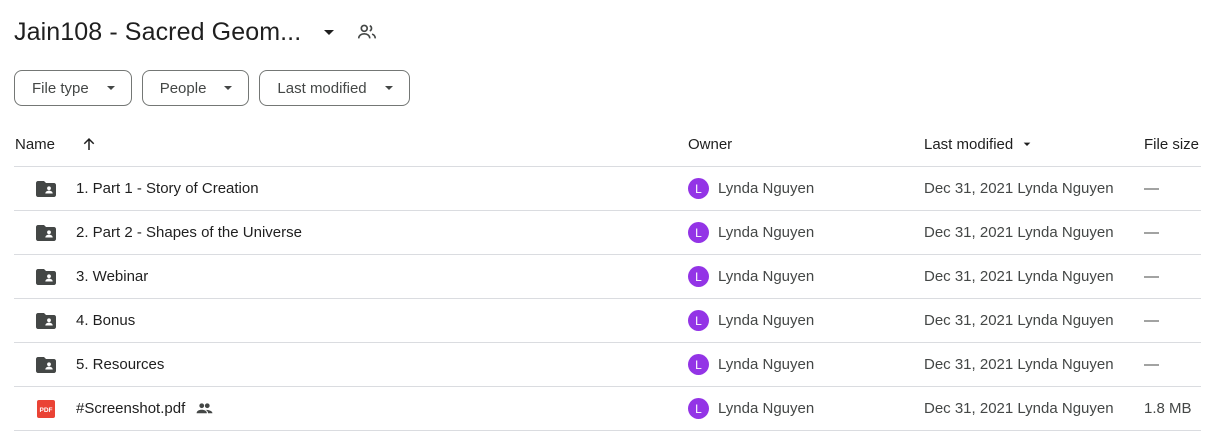 This screenshot has height=442, width=1211. Describe the element at coordinates (167, 188) in the screenshot. I see `file-name: 1. Part 1 - Story of Creation` at that location.